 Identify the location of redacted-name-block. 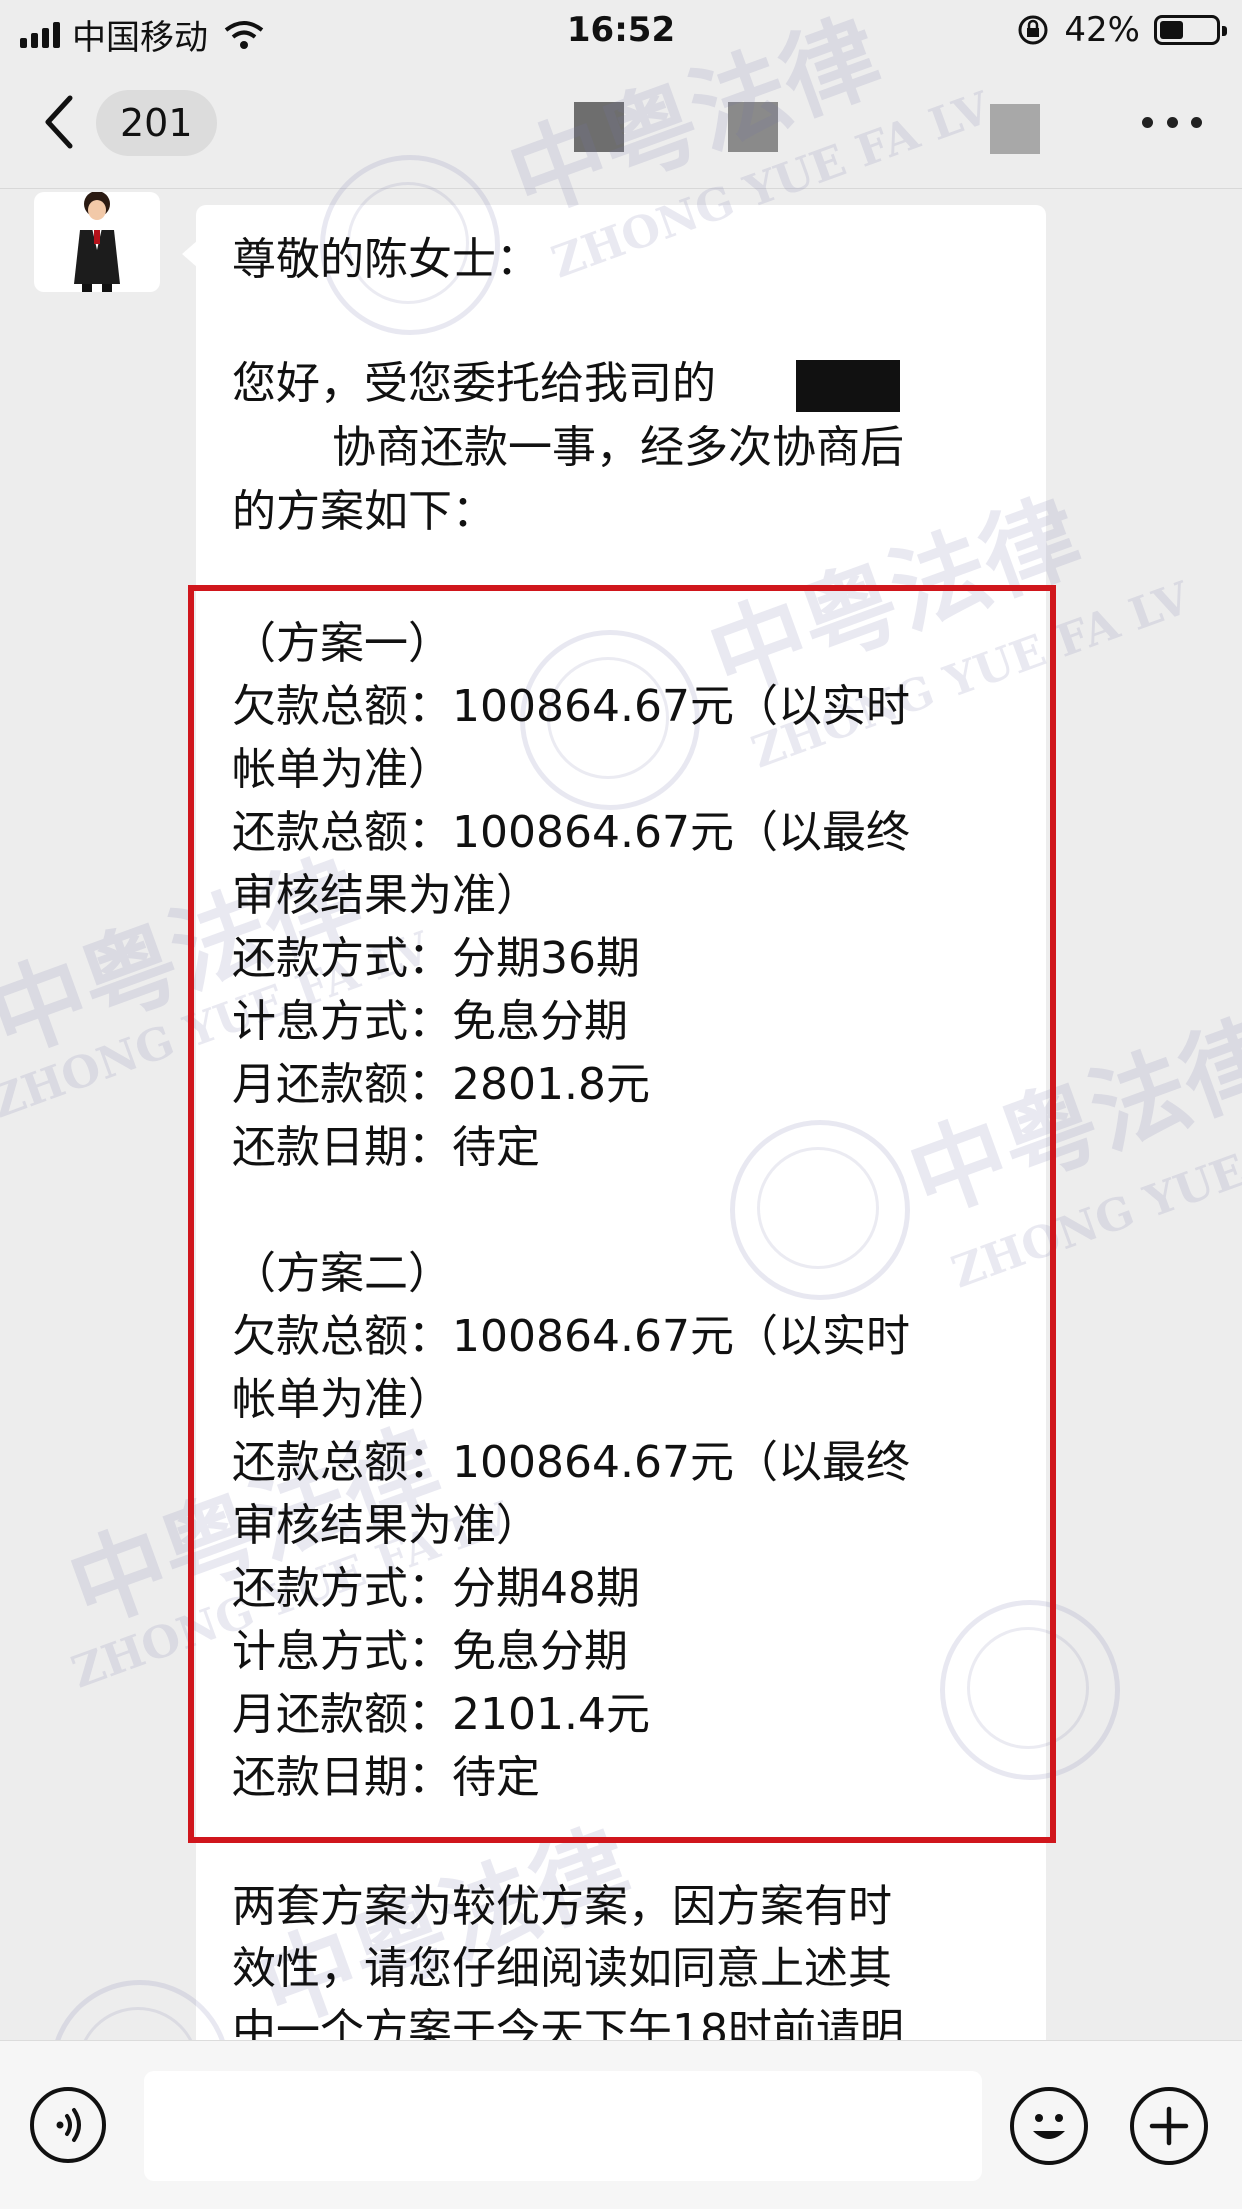
(848, 386).